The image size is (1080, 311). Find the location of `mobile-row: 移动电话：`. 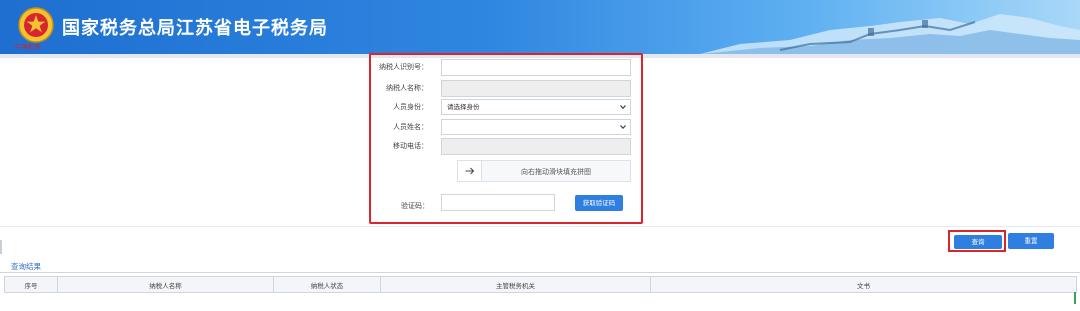

mobile-row: 移动电话： is located at coordinates (506, 147).